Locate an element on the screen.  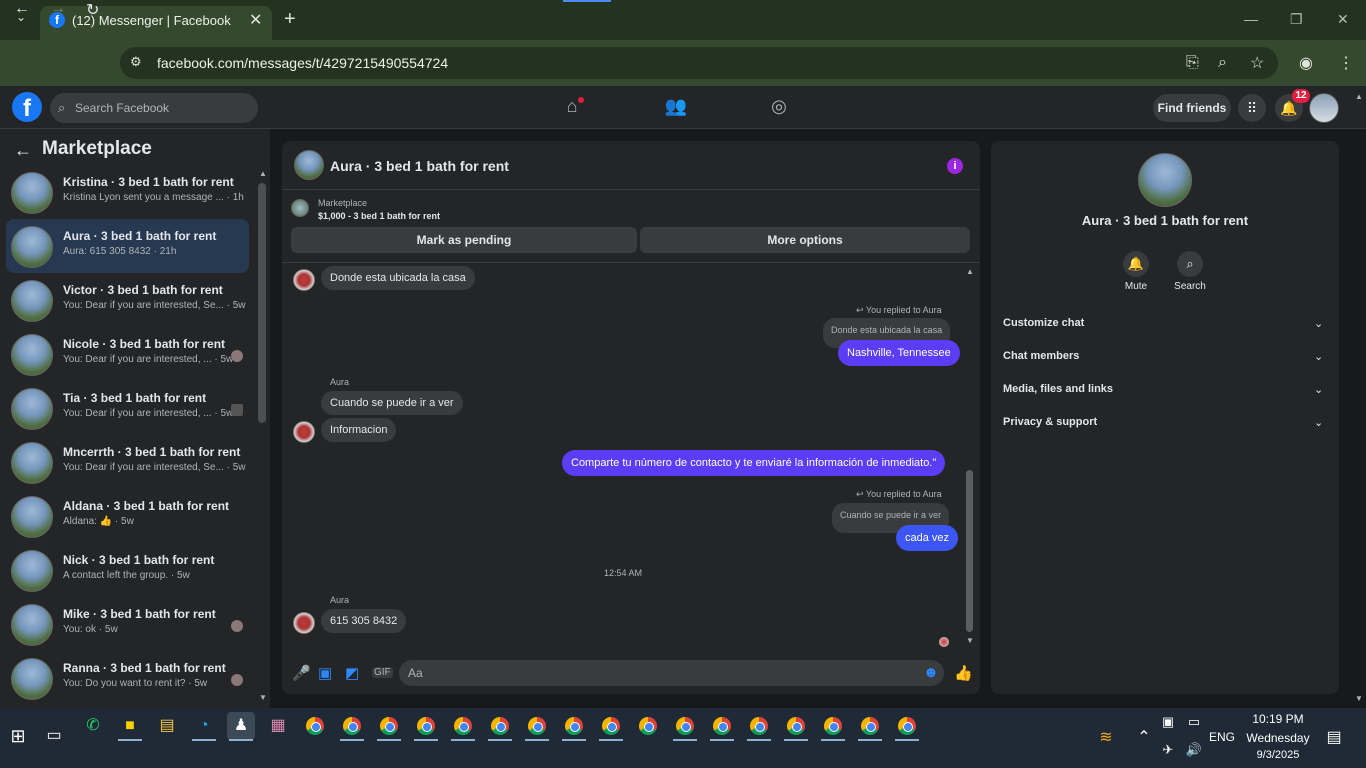
back-arrow-icon: ← is located at coordinates (23, 150).